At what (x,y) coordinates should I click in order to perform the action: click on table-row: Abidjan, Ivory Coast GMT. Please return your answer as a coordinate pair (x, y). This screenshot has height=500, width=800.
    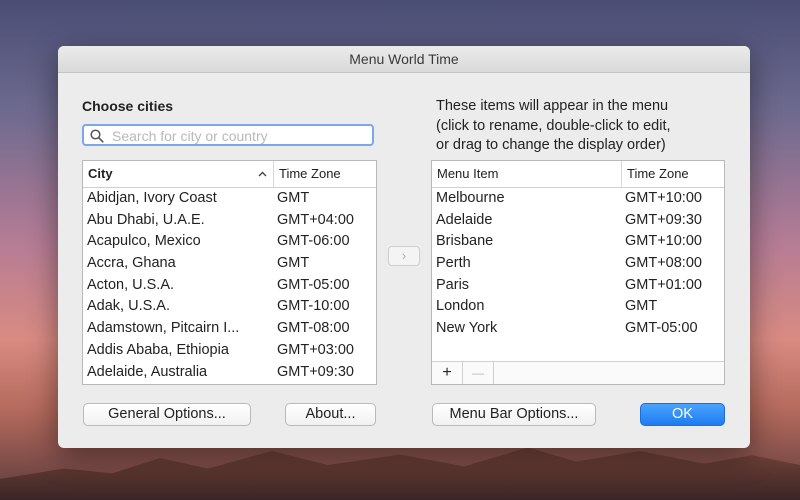
    Looking at the image, I should click on (229, 199).